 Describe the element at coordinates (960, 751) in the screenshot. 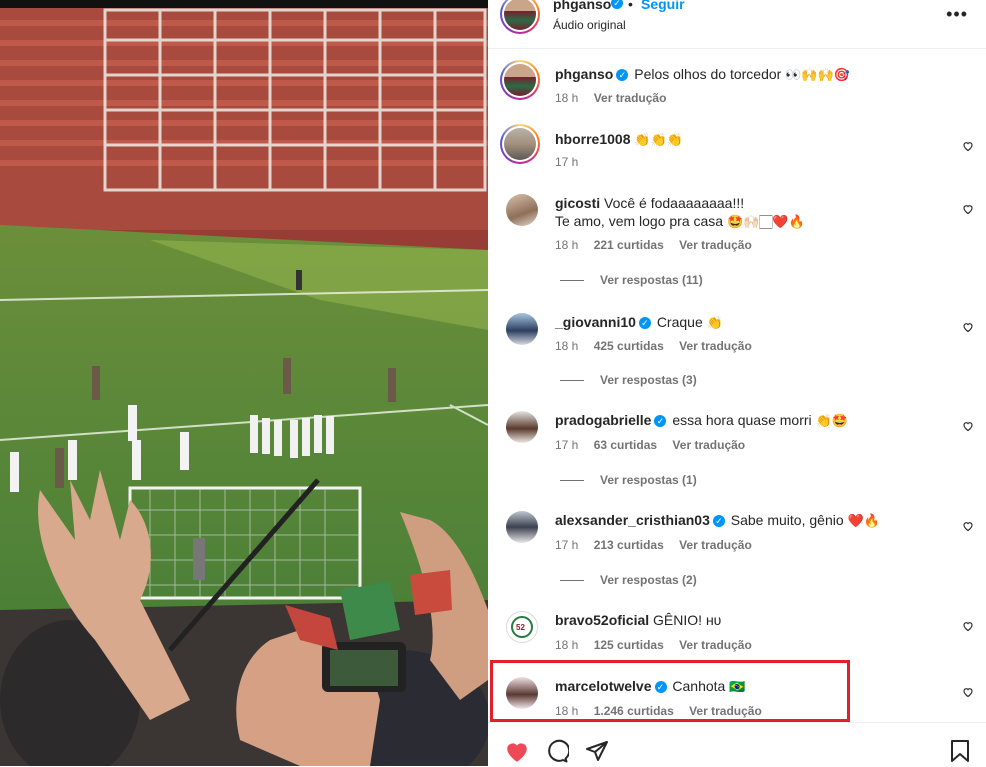

I see `bookmark-icon` at that location.